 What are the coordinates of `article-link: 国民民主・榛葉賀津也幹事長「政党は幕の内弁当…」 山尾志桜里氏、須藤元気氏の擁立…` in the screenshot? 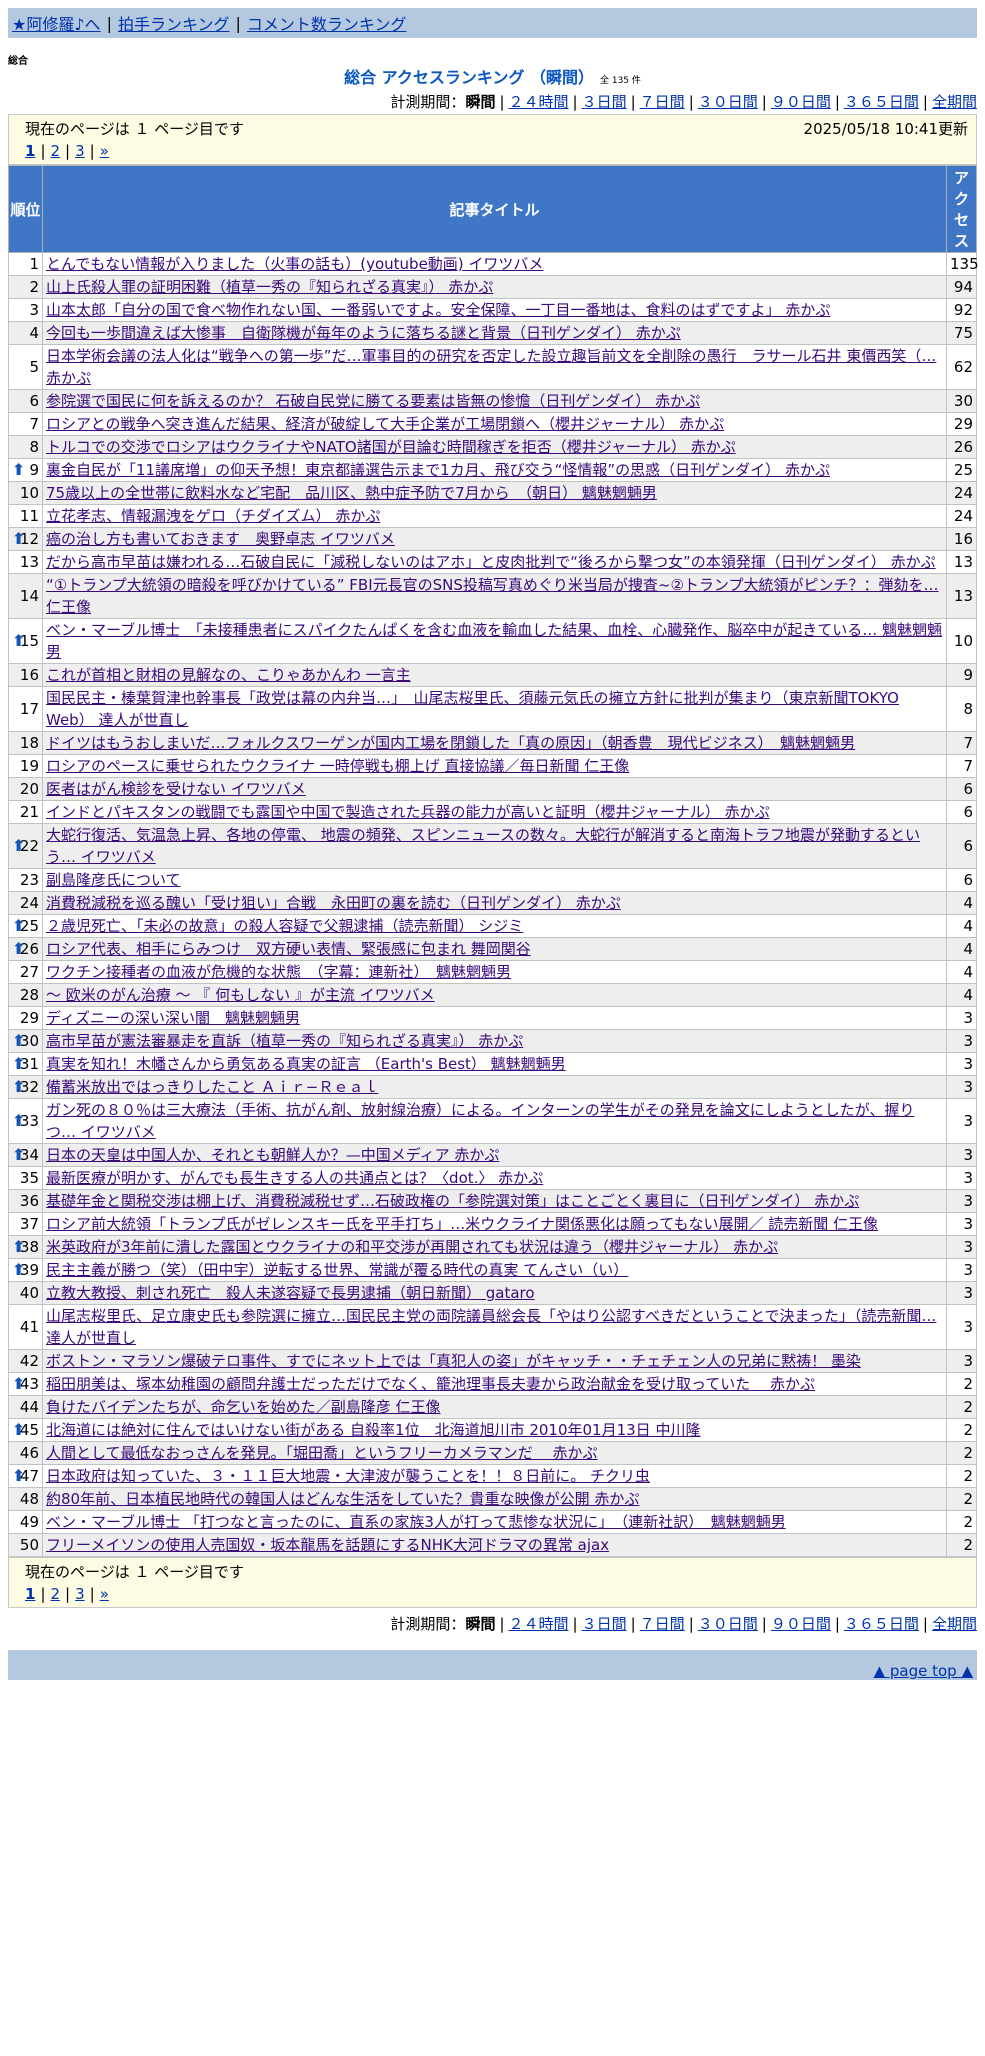 It's located at (472, 709).